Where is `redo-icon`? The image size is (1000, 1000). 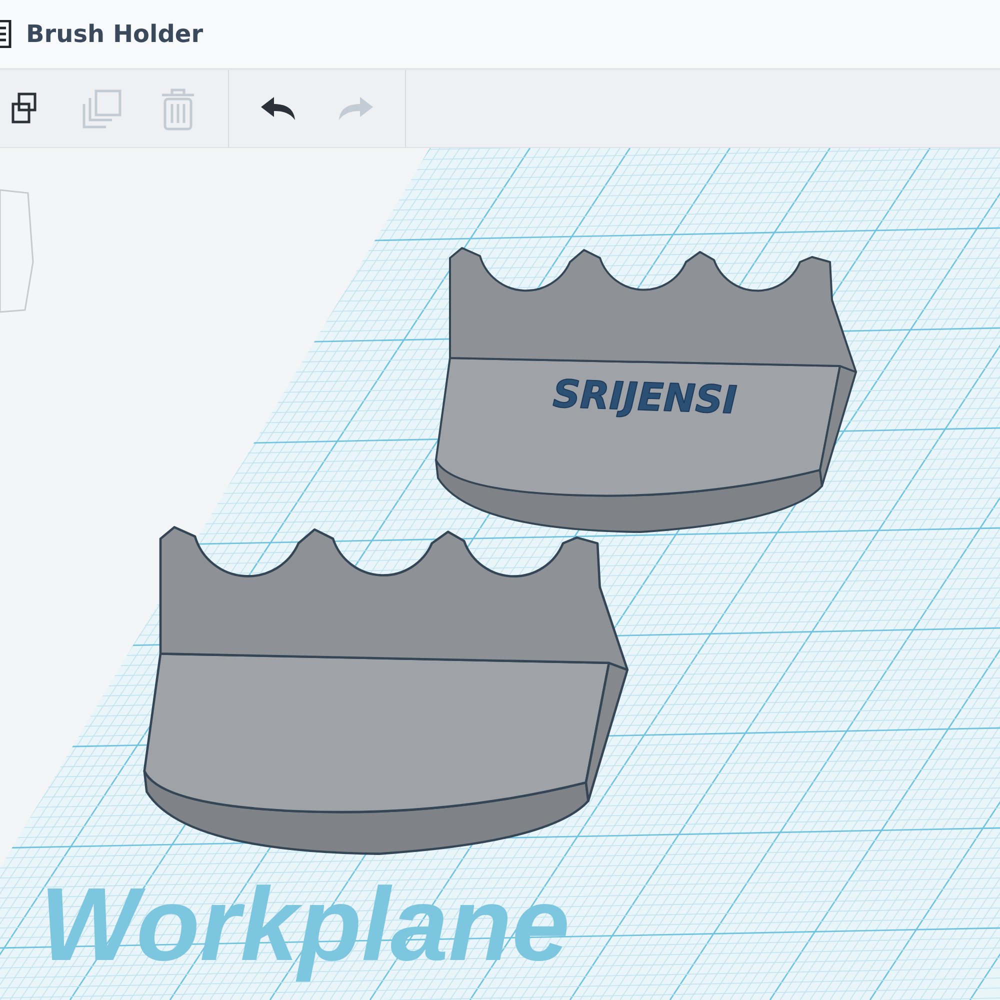 redo-icon is located at coordinates (355, 109).